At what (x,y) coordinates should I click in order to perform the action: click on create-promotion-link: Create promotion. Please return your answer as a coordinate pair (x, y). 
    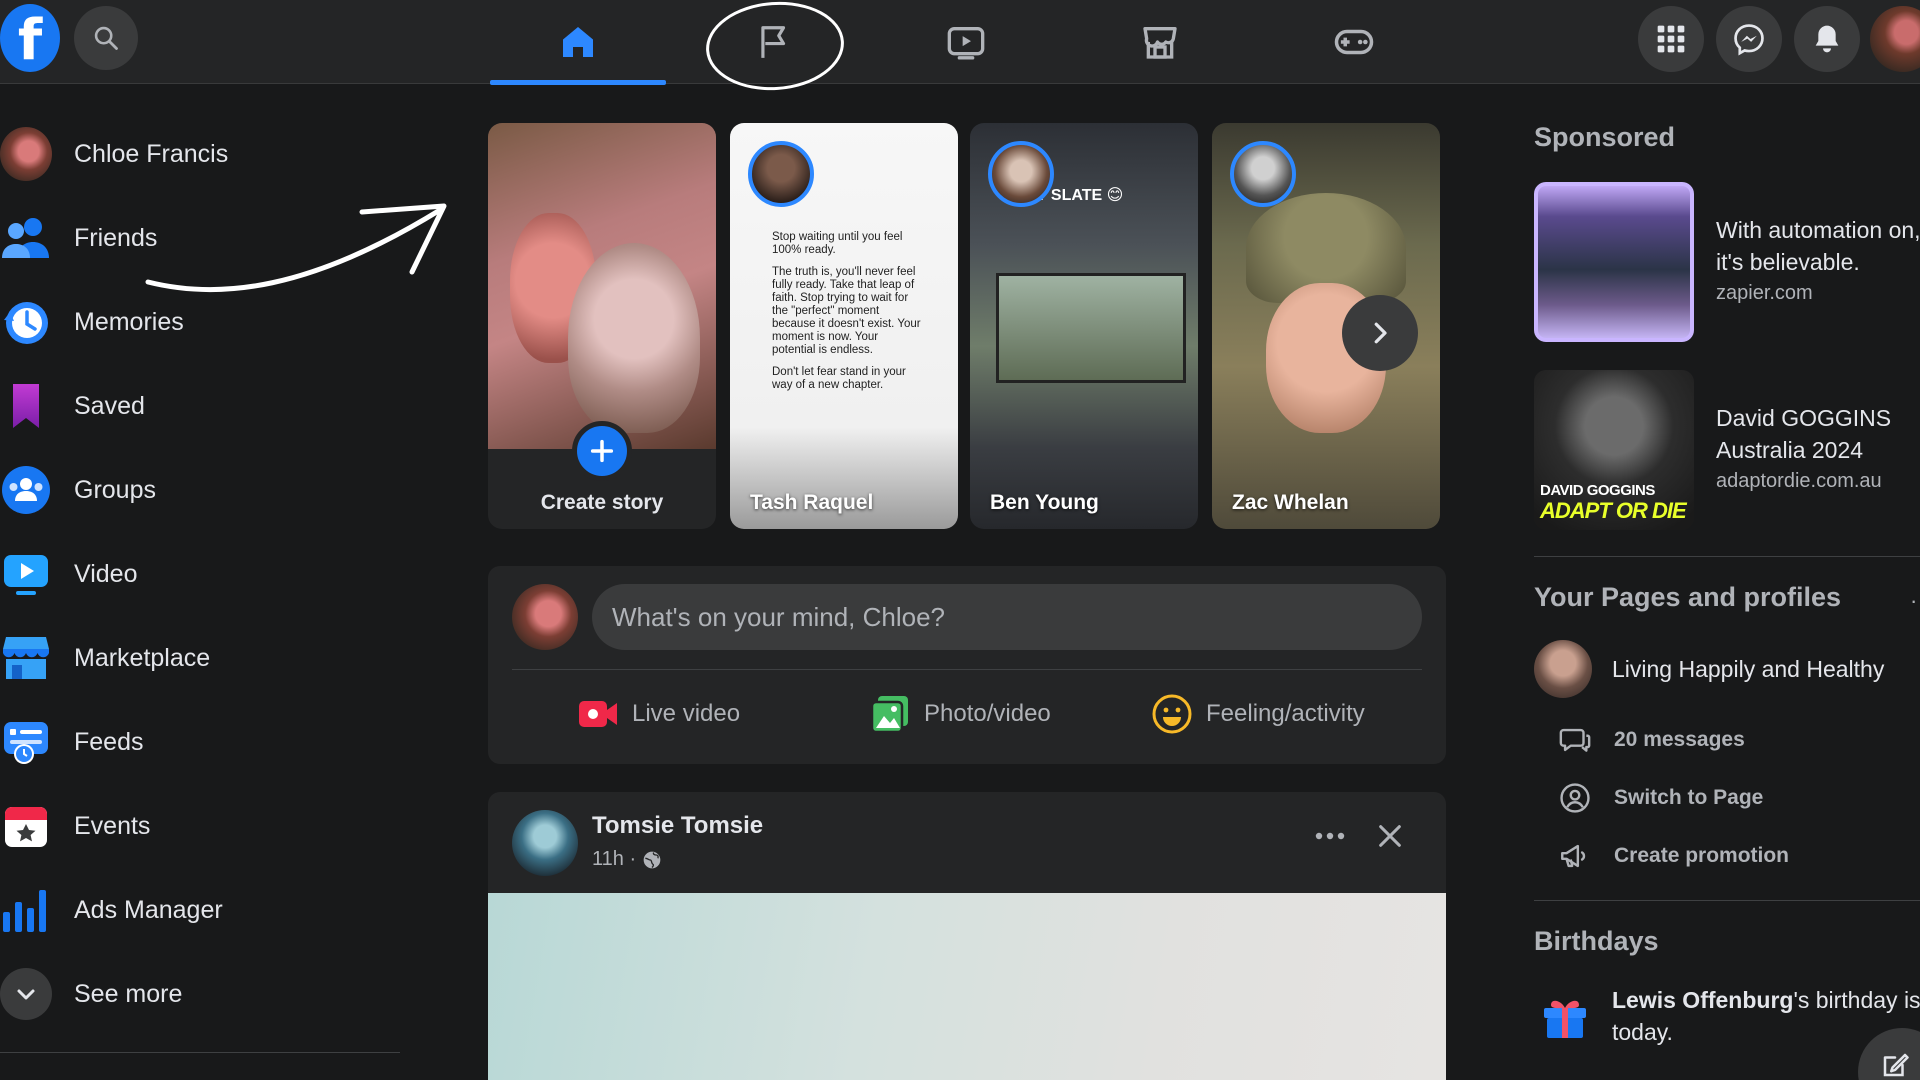
    Looking at the image, I should click on (1673, 856).